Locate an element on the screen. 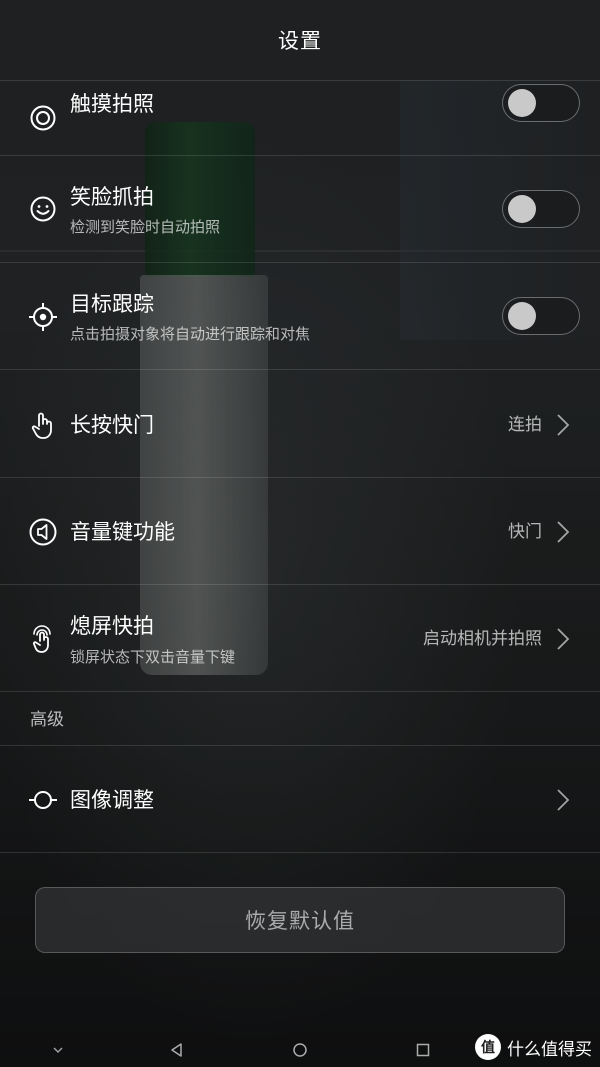 The width and height of the screenshot is (600, 1067). setting-row-smile-capture: 笑脸抓拍 检测到笑脸时自动拍照 is located at coordinates (300, 209).